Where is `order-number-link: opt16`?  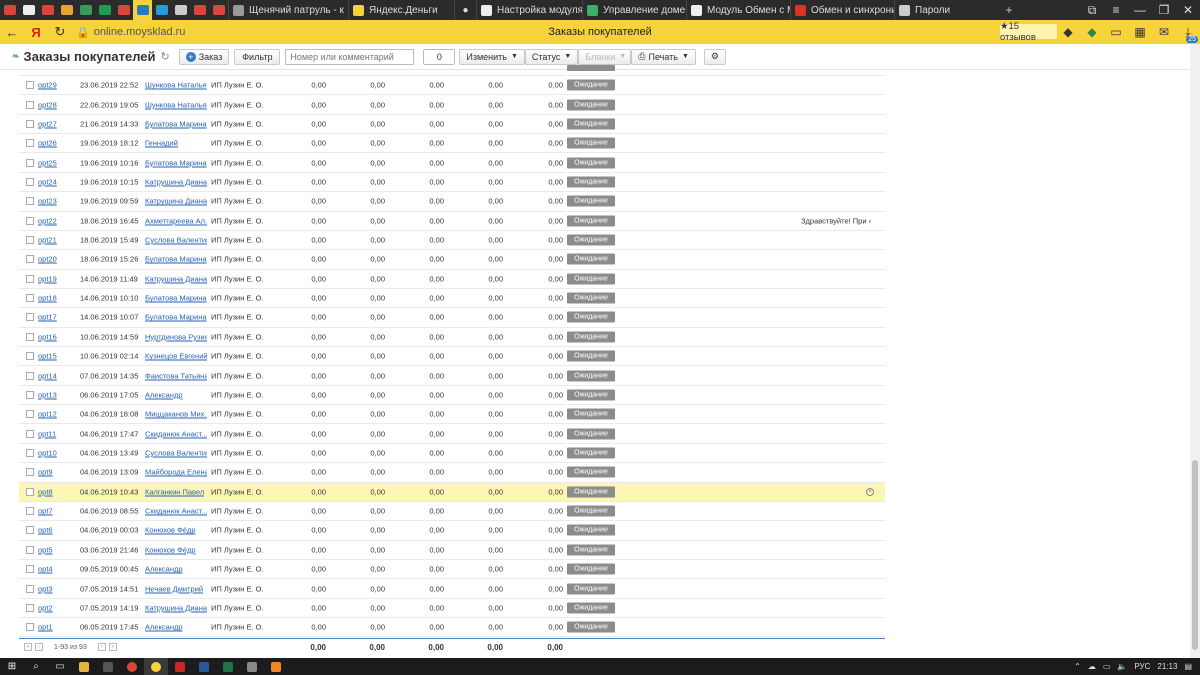
order-number-link: opt16 is located at coordinates (47, 336).